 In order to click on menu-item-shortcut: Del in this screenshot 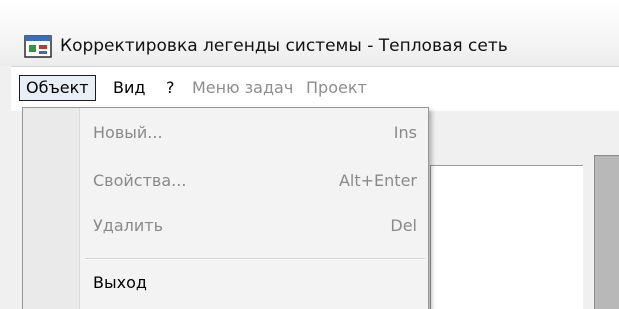, I will do `click(403, 225)`.